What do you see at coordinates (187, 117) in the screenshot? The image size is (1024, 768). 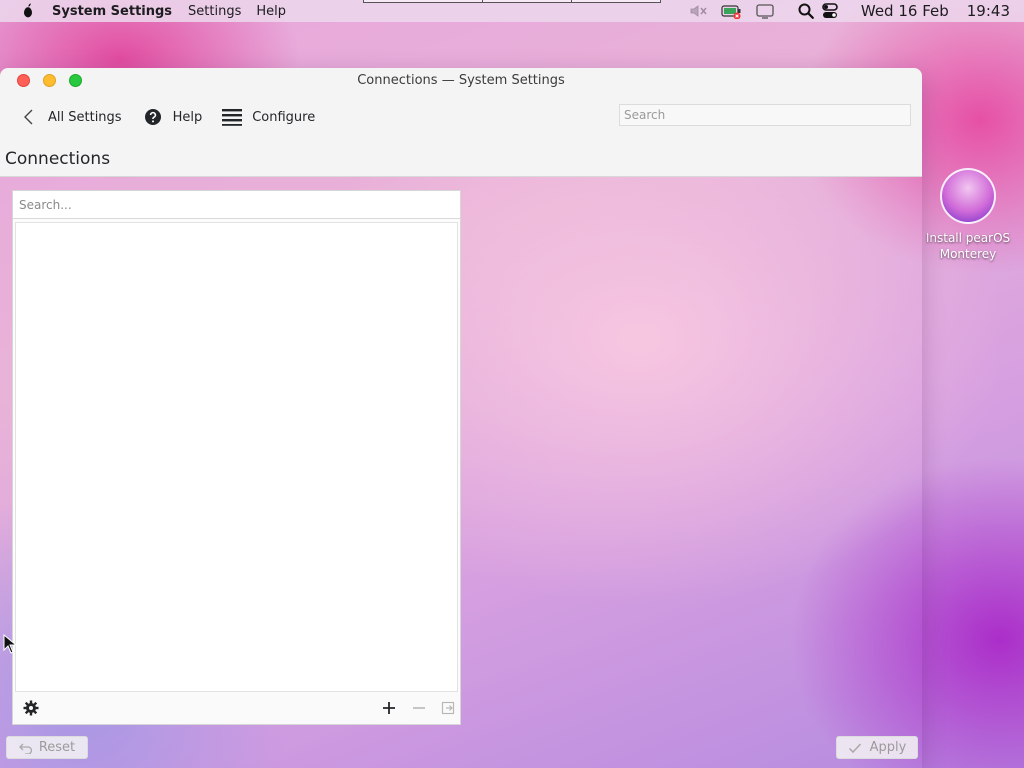 I see `help-label: Help` at bounding box center [187, 117].